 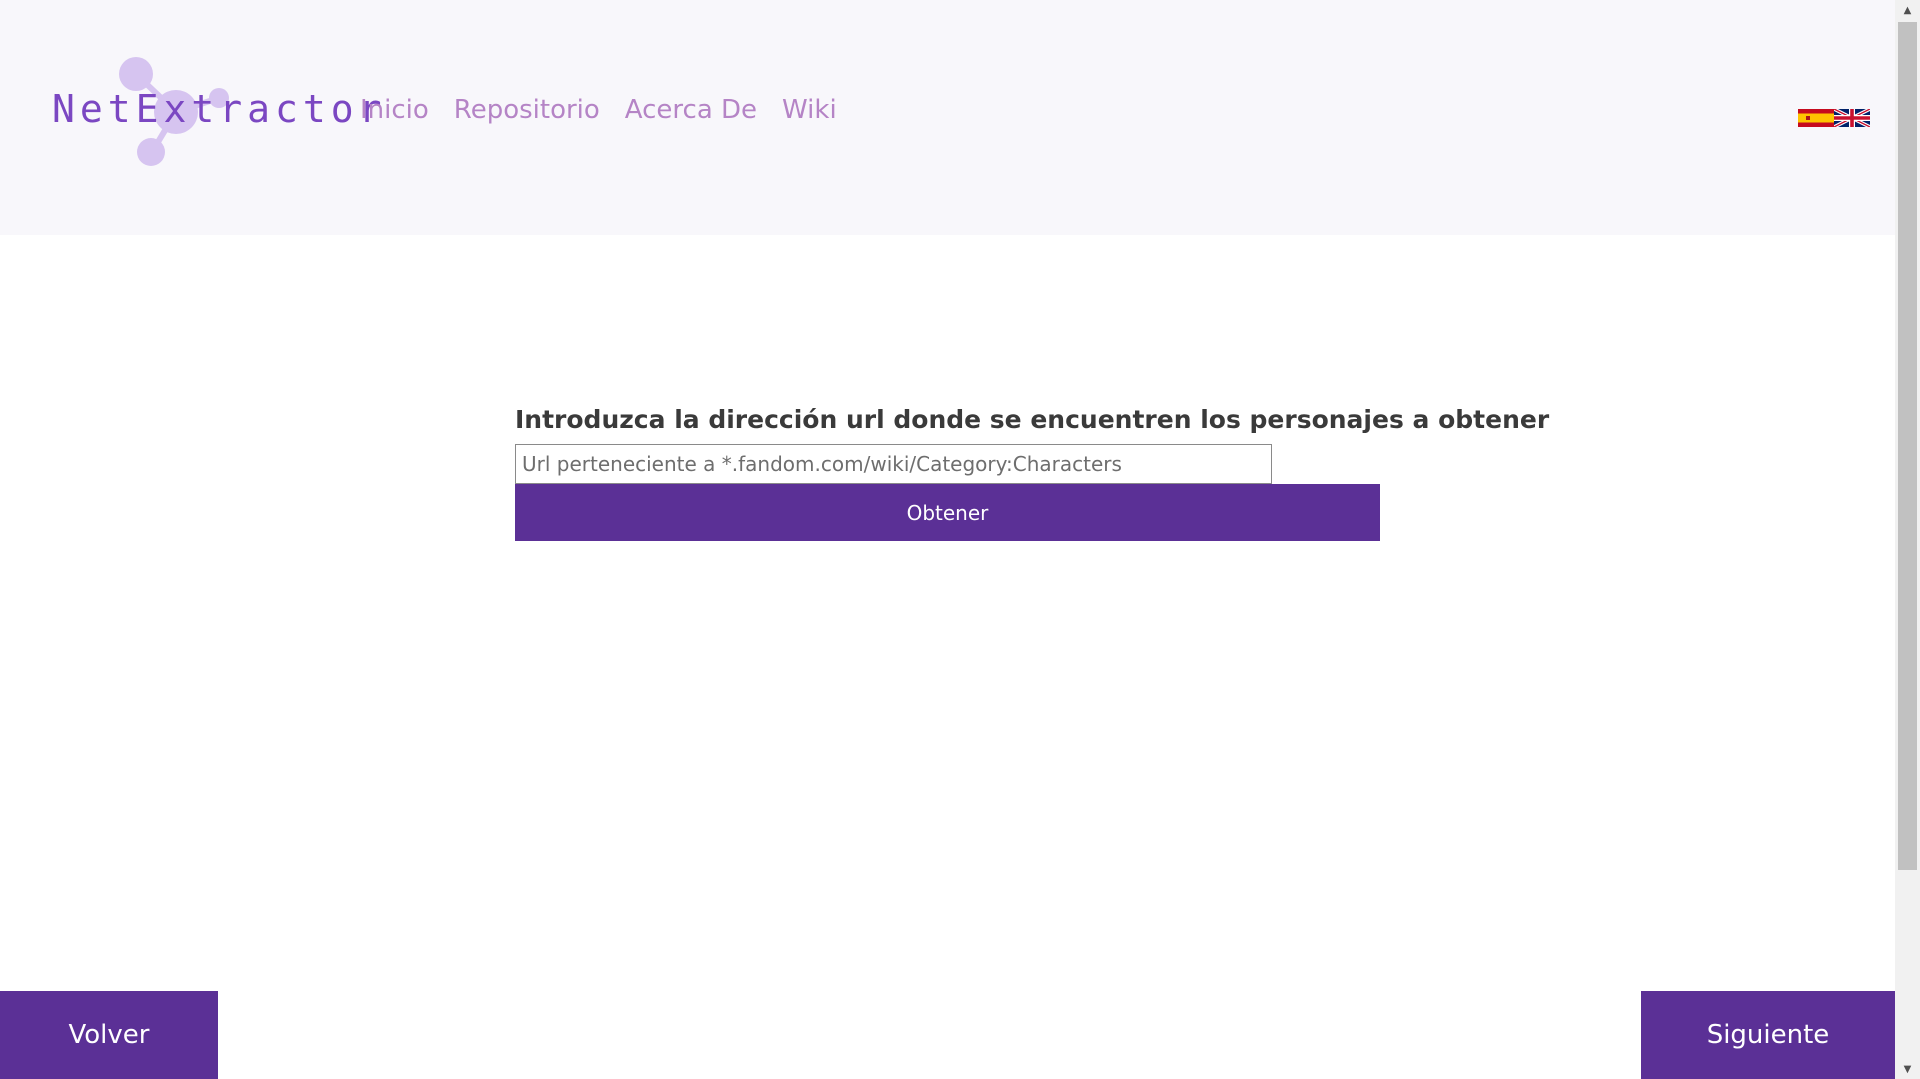 I want to click on url-input, so click(x=893, y=464).